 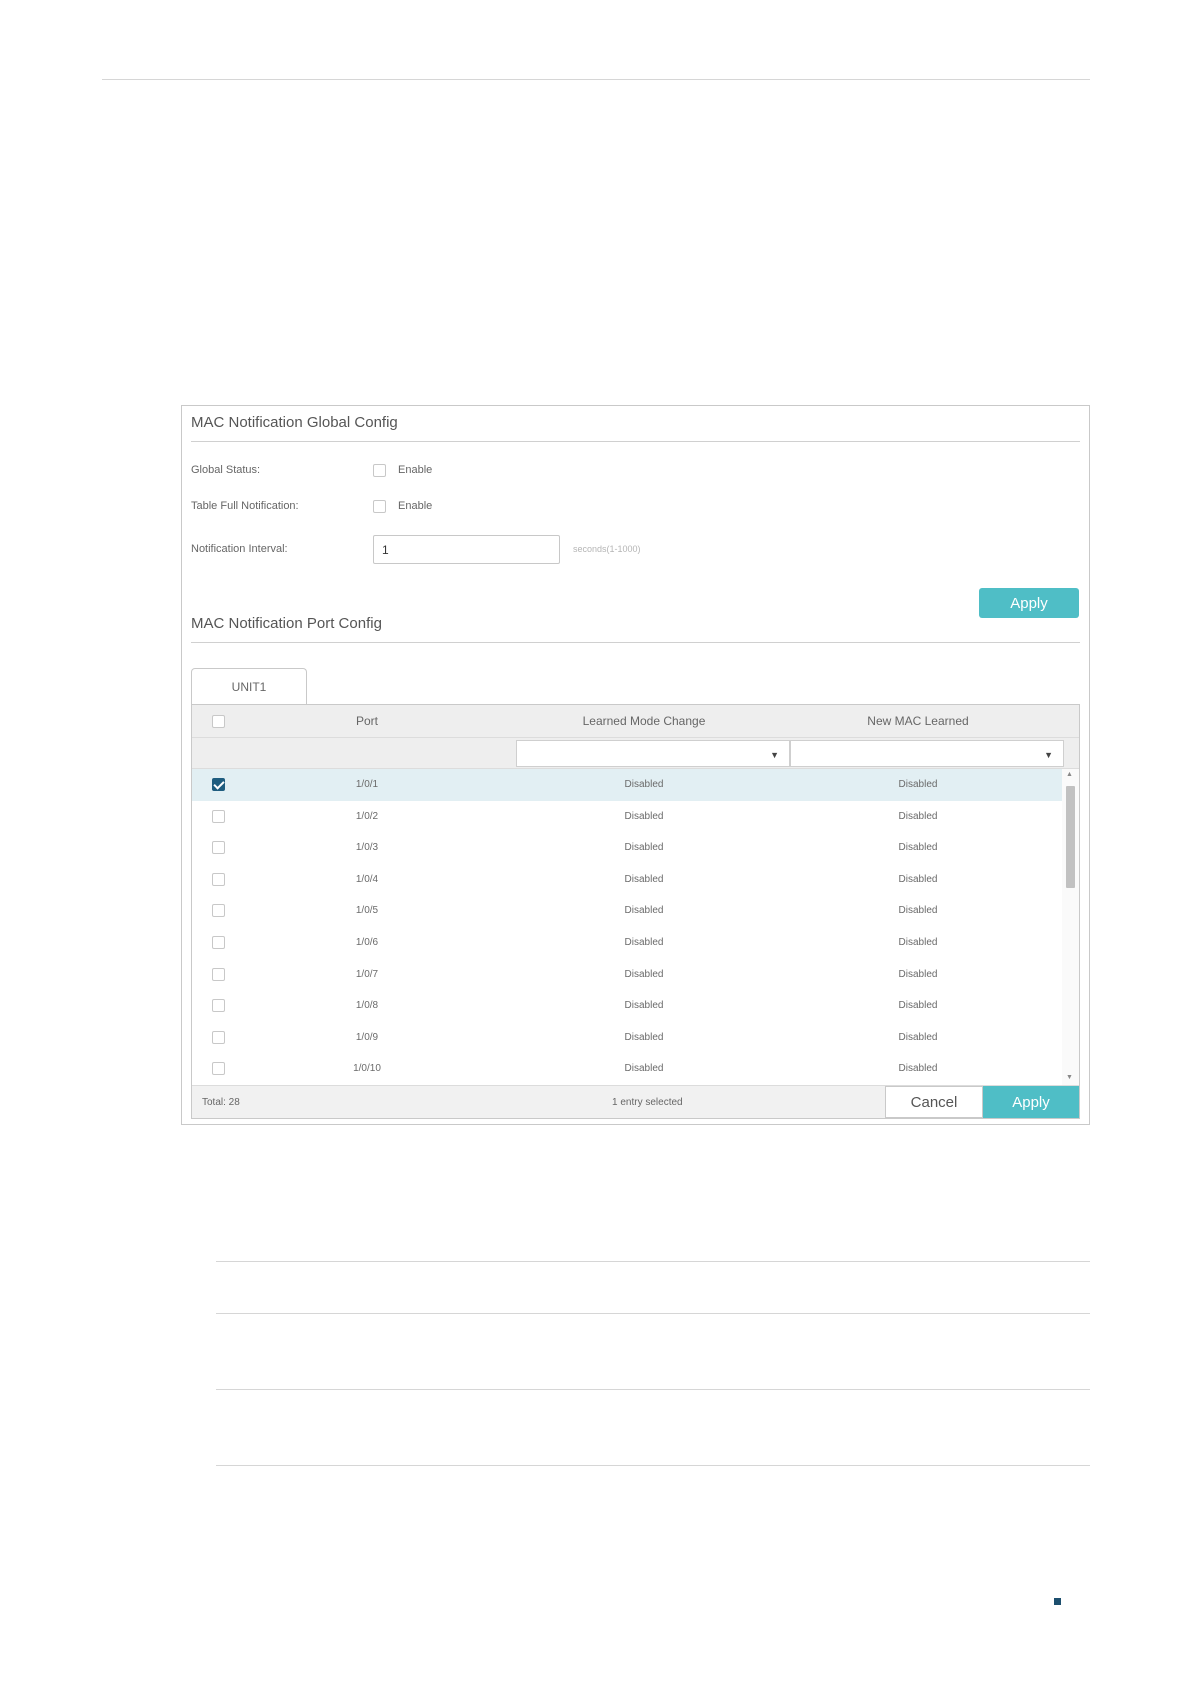 I want to click on total-count: Total: 28, so click(x=221, y=1102).